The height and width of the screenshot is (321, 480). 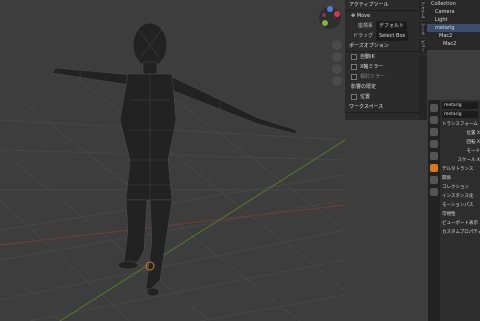 I want to click on viewport-display-header: ビューポート表示, so click(x=460, y=223).